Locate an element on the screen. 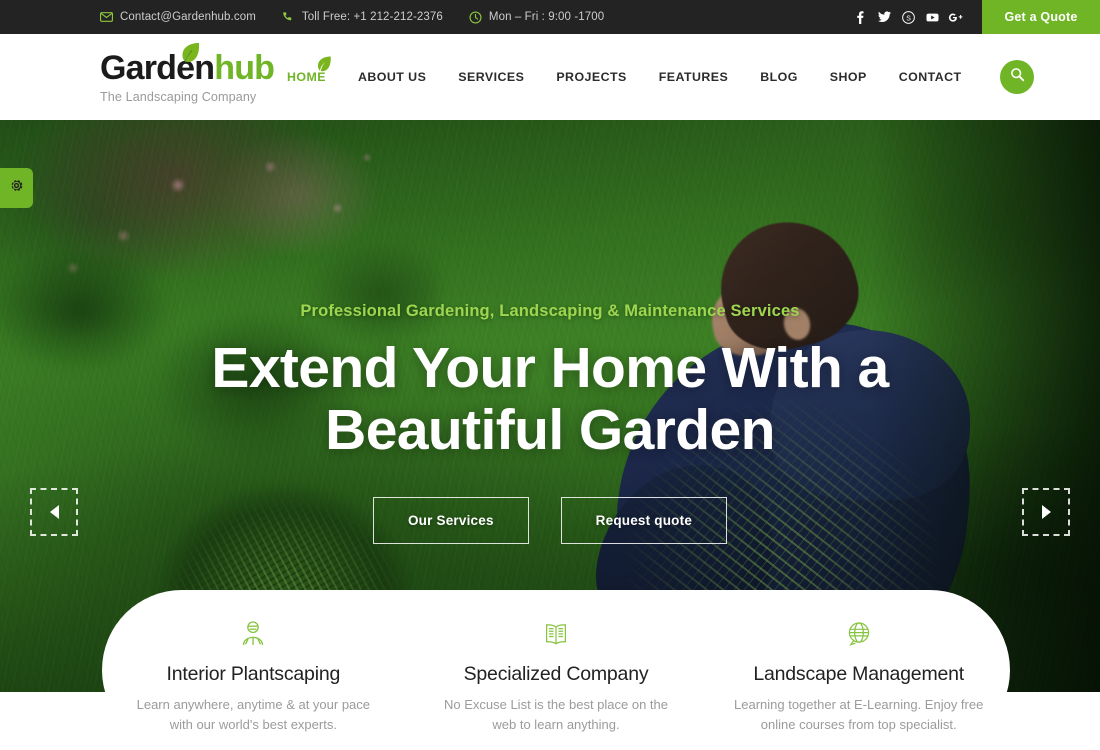 This screenshot has height=750, width=1100. skype-icon: S is located at coordinates (908, 17).